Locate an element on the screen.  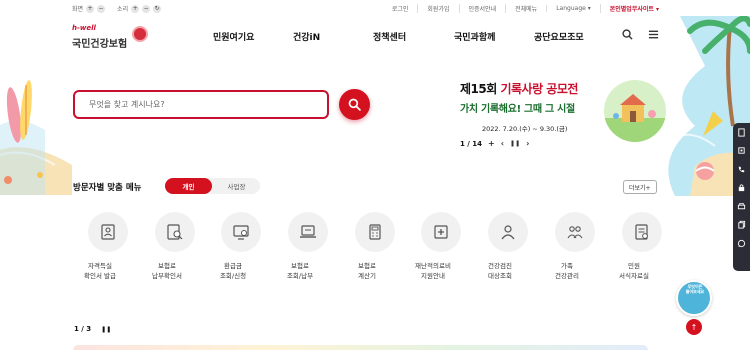
banner-next-button: › is located at coordinates (527, 143).